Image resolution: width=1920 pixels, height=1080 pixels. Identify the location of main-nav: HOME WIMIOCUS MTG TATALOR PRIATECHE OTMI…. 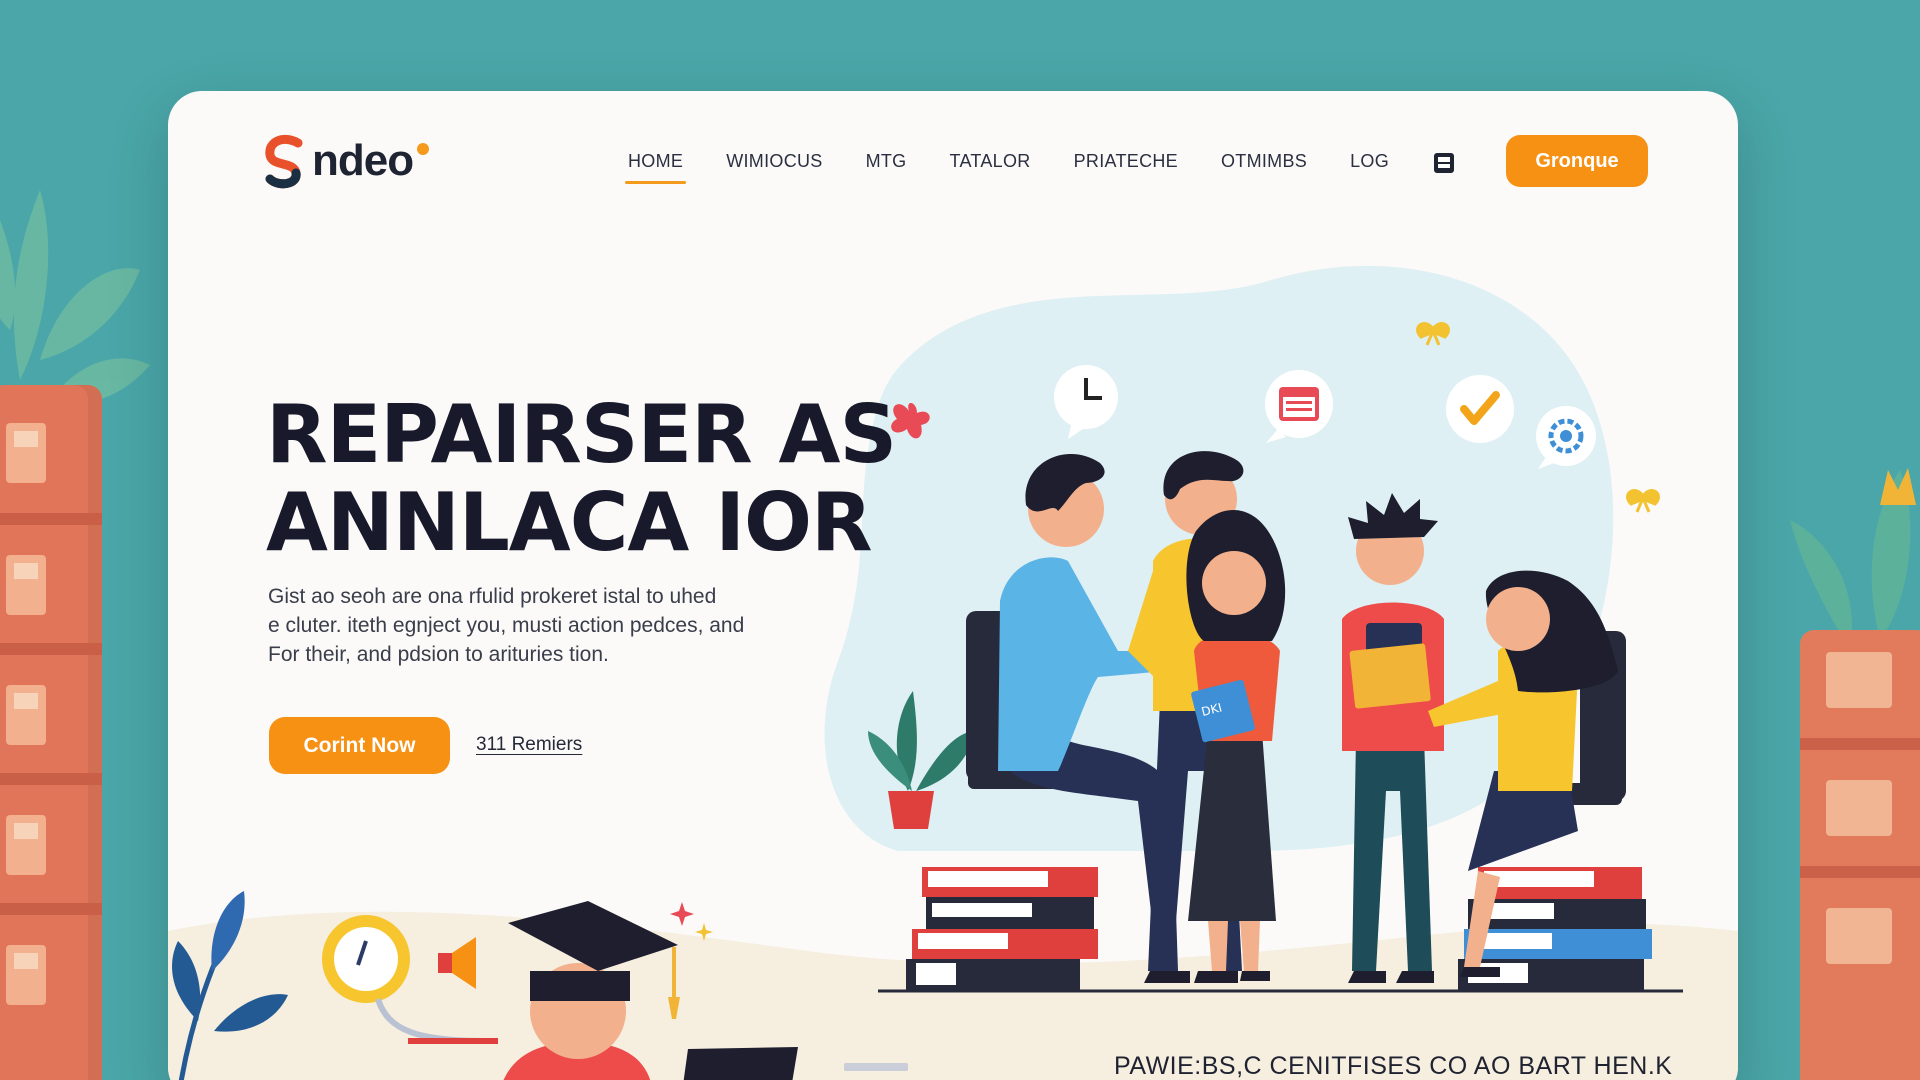
(1040, 167).